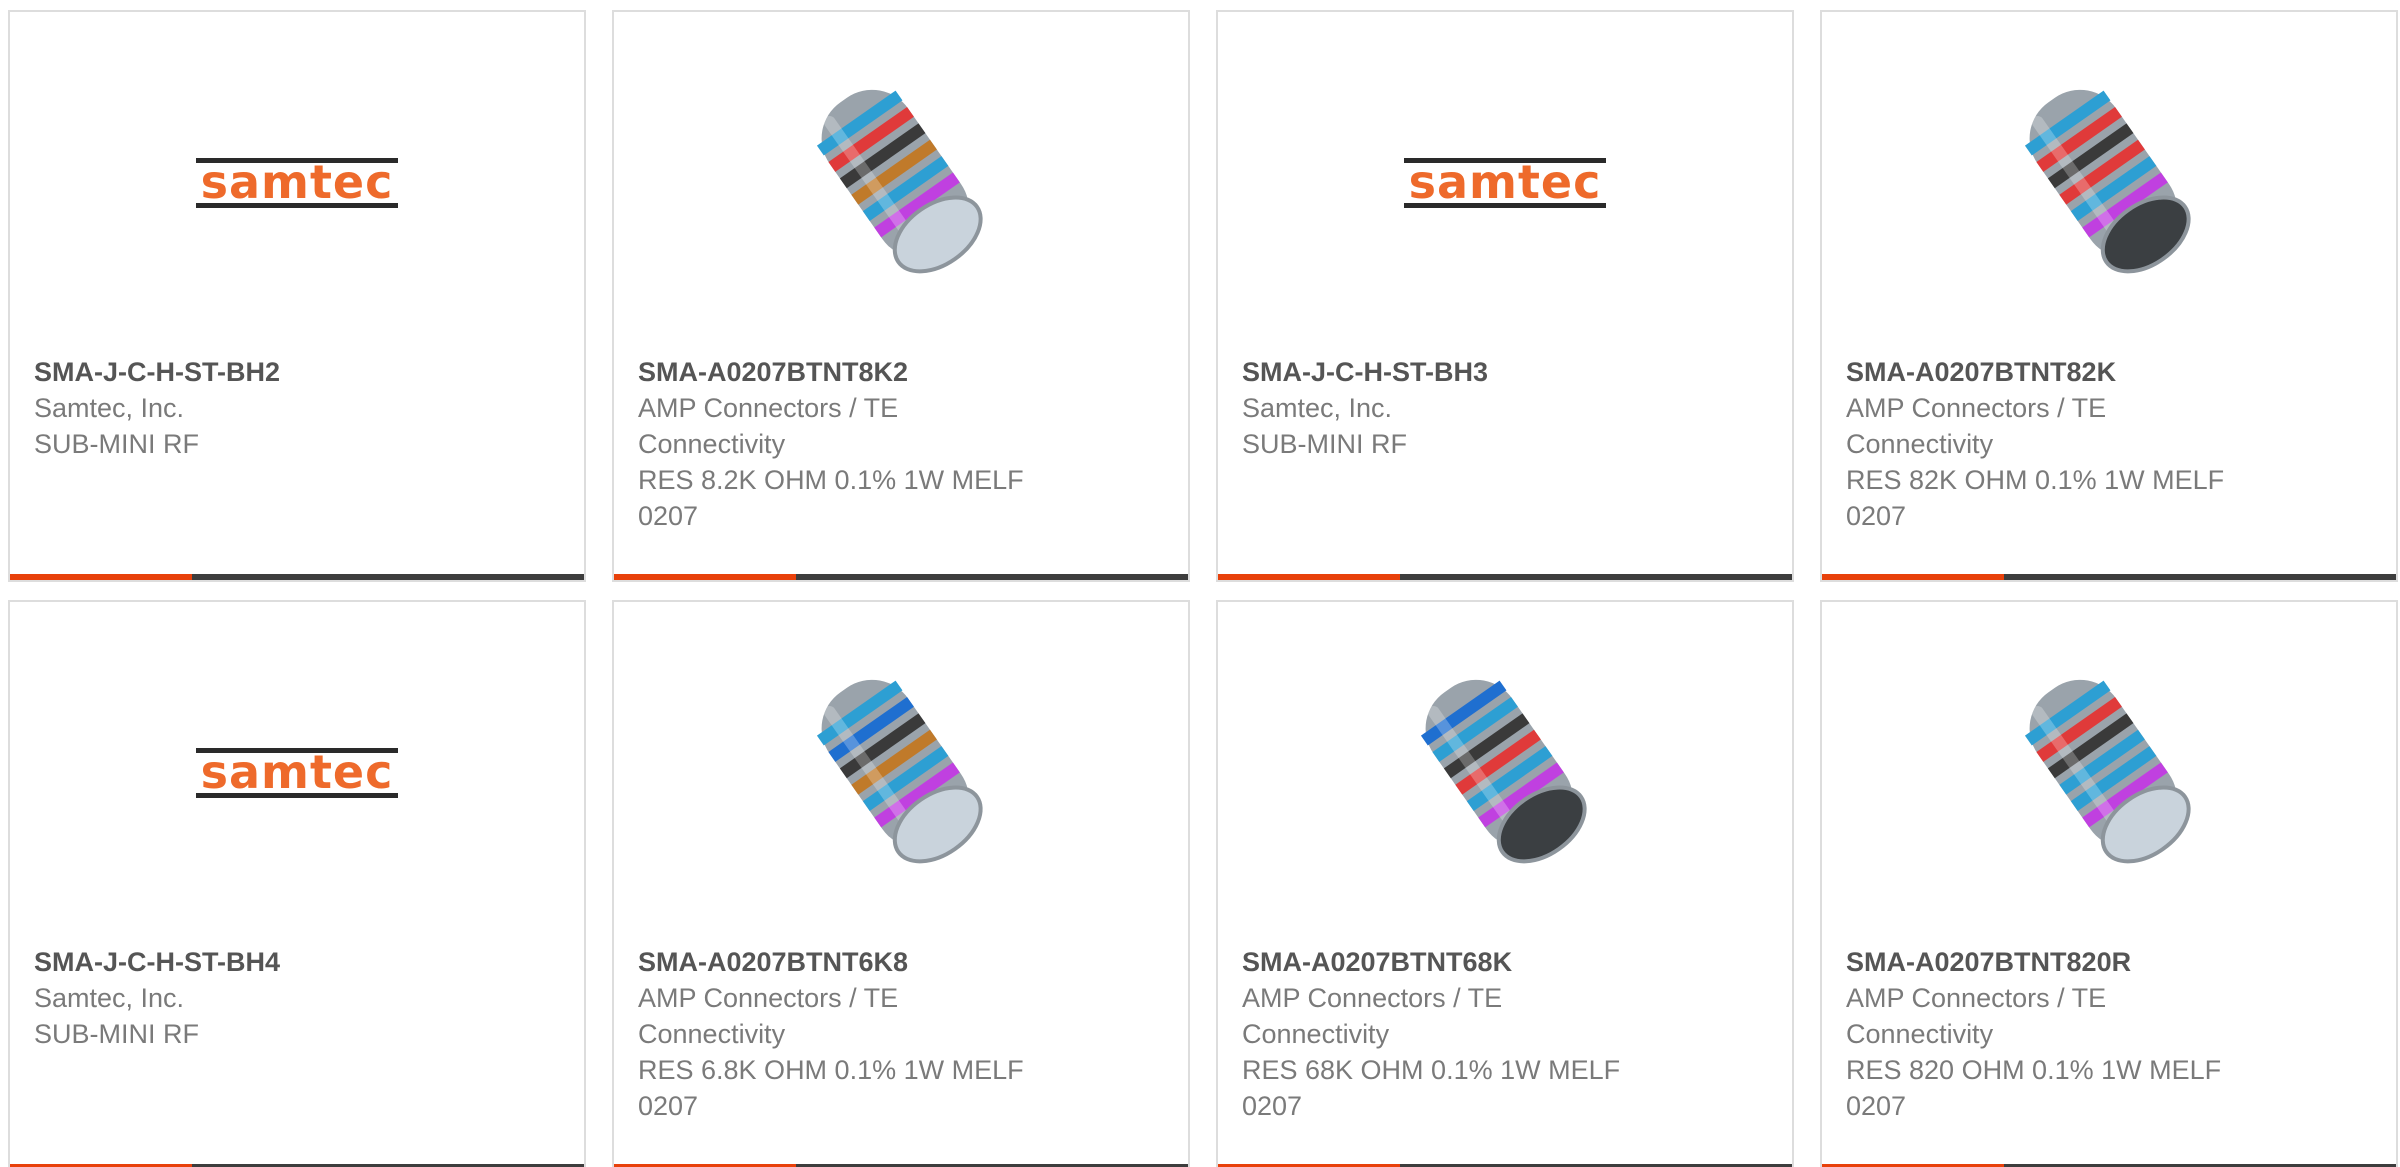 The height and width of the screenshot is (1167, 2400). Describe the element at coordinates (254, 408) in the screenshot. I see `product-info: SMA-J-C-H-ST-BH2 Samtec, Inc. SUB-MINI RF` at that location.